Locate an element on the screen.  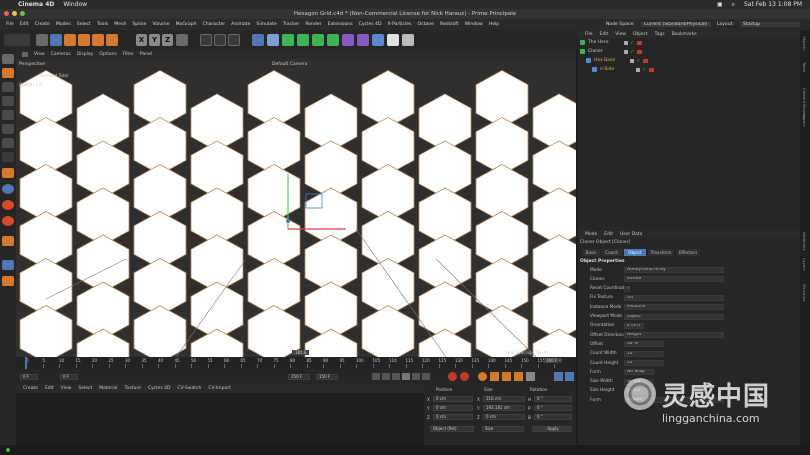
menu-item-cycles-4d: Cycles 4D is located at coordinates (370, 24).